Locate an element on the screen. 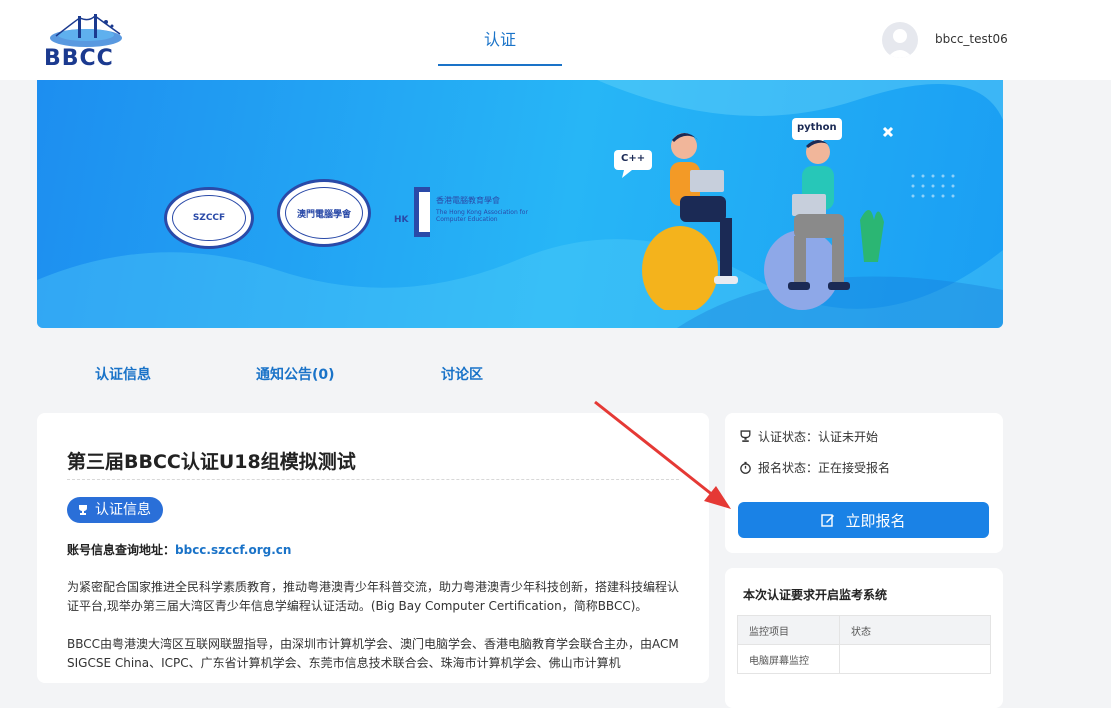  python-bubble-text: python is located at coordinates (817, 127).